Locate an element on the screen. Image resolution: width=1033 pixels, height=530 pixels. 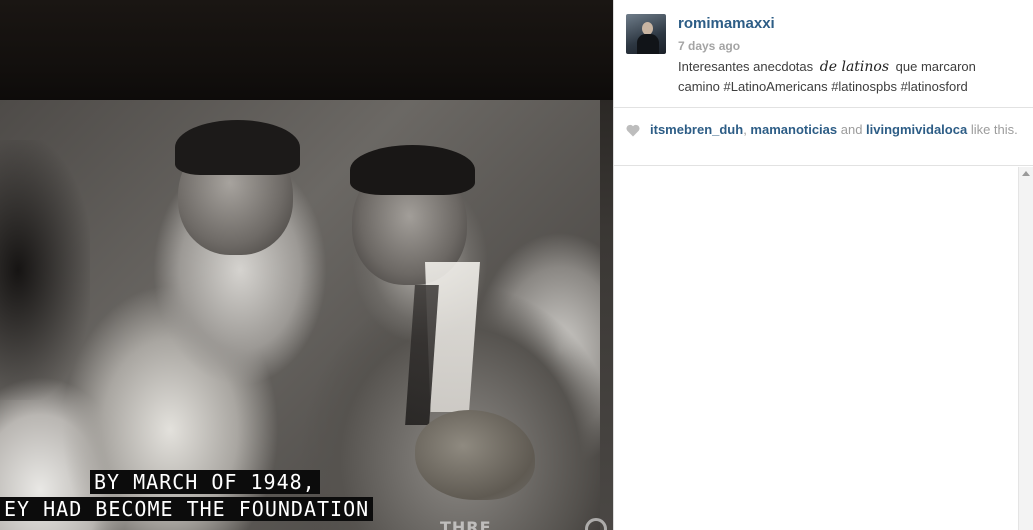
liker-link: livingmividaloca is located at coordinates (916, 129).